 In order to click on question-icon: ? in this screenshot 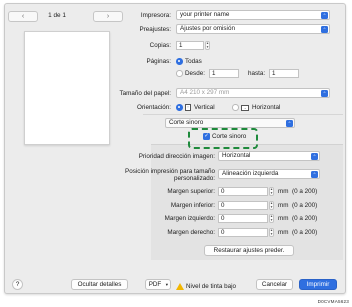, I will do `click(17, 284)`.